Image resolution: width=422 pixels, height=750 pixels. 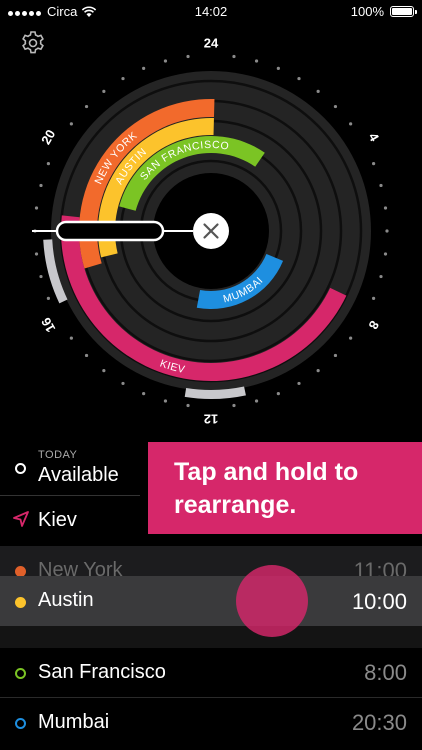 What do you see at coordinates (211, 12) in the screenshot?
I see `status-bar: Circa 14:02 100%` at bounding box center [211, 12].